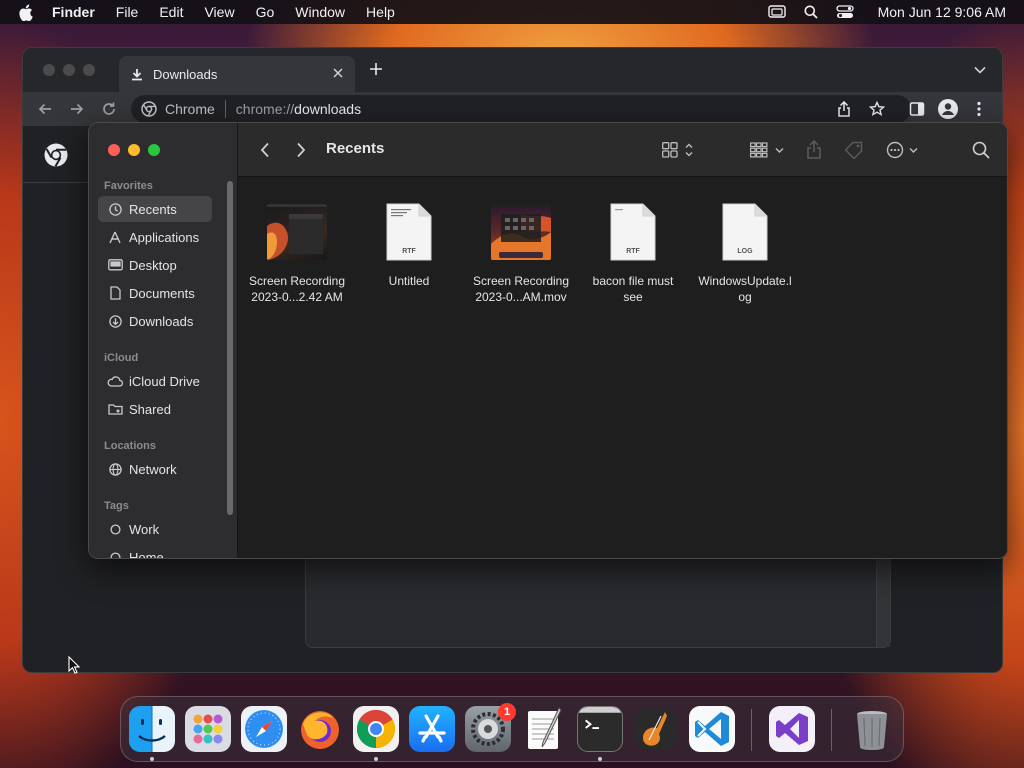  What do you see at coordinates (164, 237) in the screenshot?
I see `sidebar-item-label: Applications` at bounding box center [164, 237].